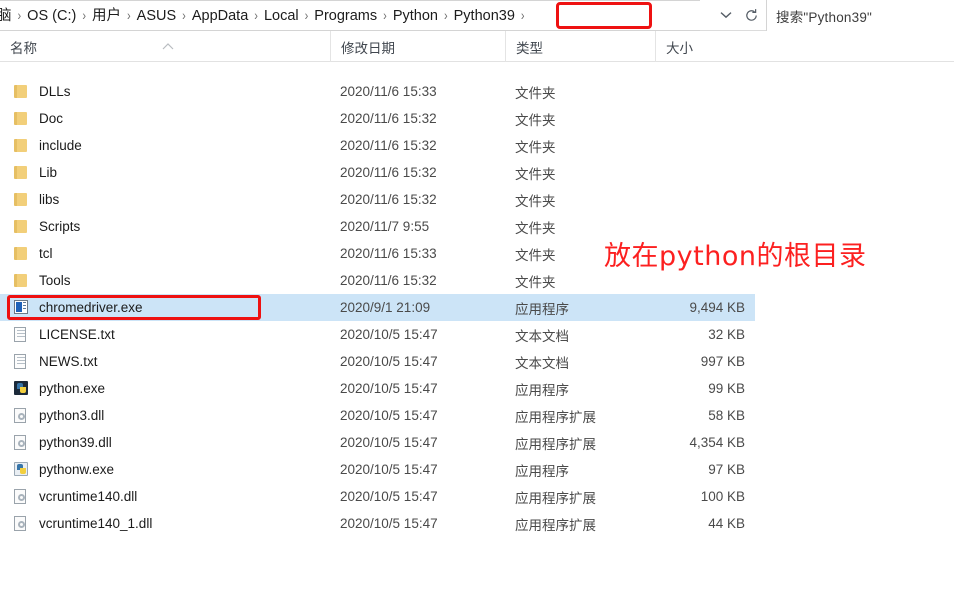 The image size is (954, 611). What do you see at coordinates (8, 16) in the screenshot?
I see `breadcrumb-item: 脑` at bounding box center [8, 16].